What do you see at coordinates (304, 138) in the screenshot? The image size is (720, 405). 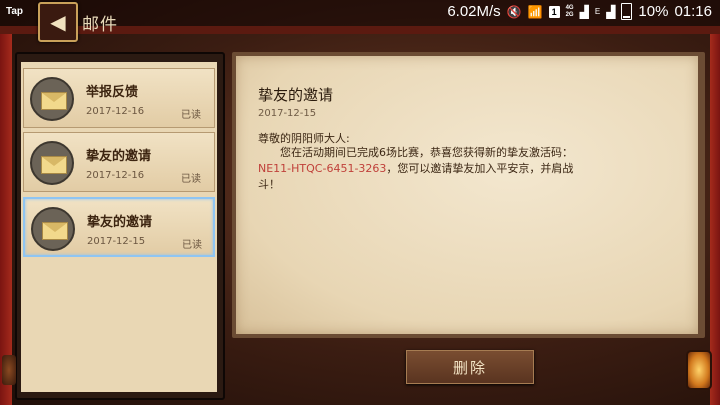 I see `letter-greeting: 尊敬的阴阳师大人:` at bounding box center [304, 138].